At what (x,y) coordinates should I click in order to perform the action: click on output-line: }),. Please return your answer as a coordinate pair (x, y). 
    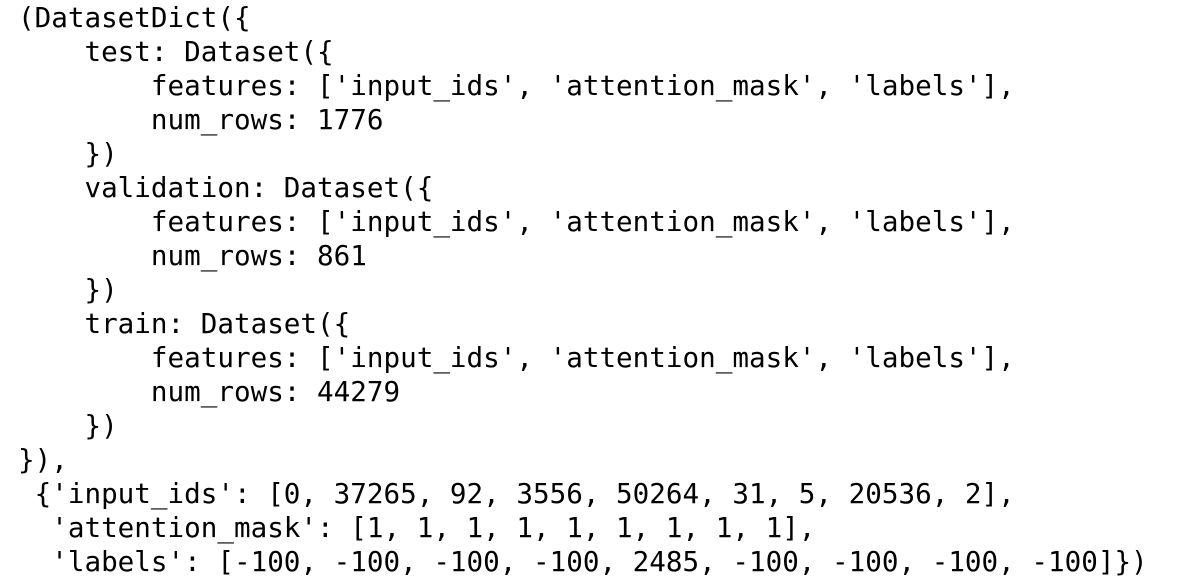
    Looking at the image, I should click on (43, 459).